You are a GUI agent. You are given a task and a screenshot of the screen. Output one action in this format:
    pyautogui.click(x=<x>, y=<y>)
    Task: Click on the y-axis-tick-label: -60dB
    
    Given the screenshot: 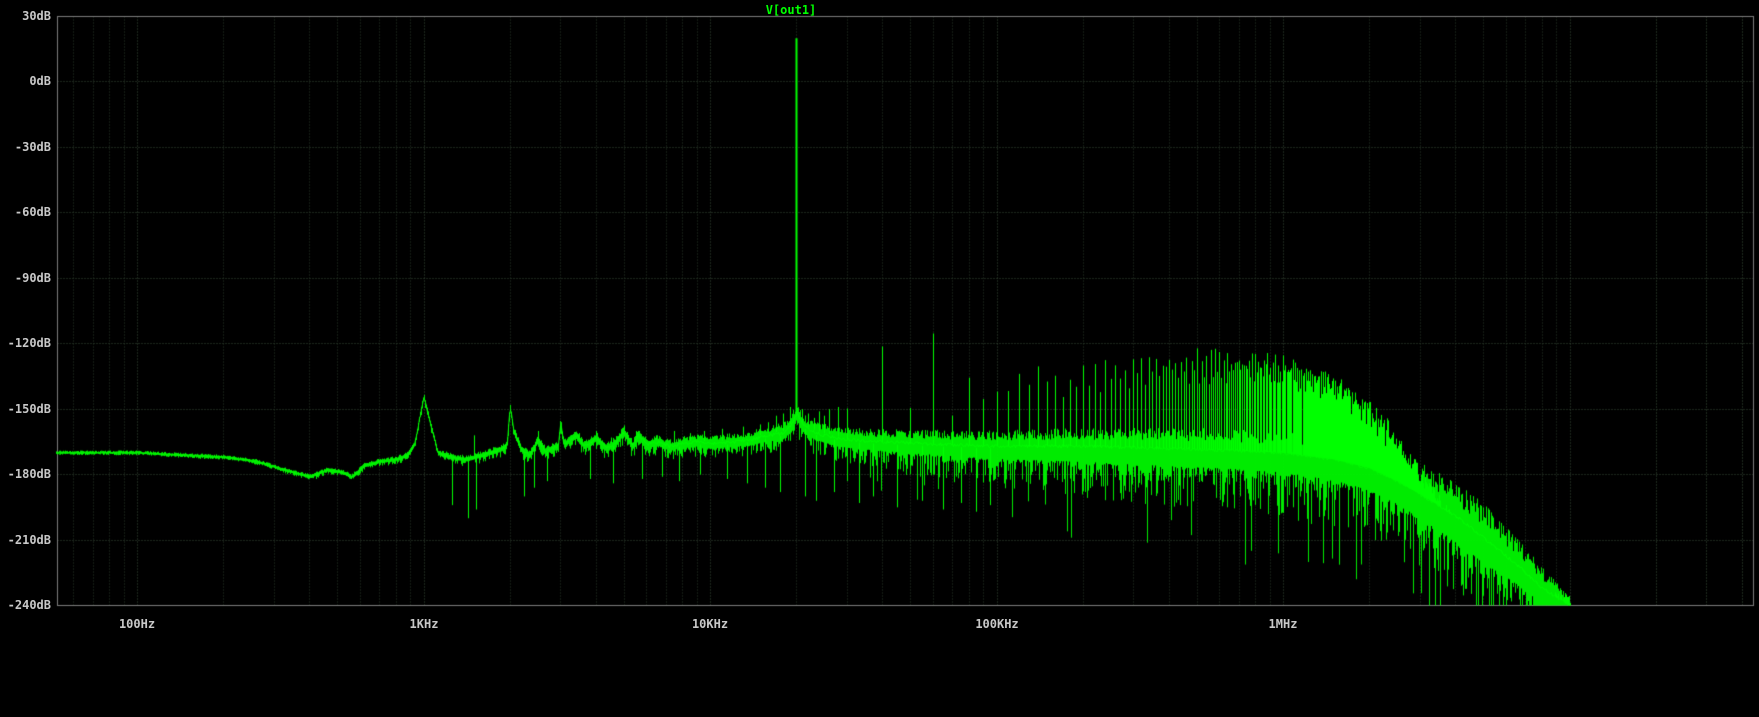 What is the action you would take?
    pyautogui.click(x=32, y=212)
    